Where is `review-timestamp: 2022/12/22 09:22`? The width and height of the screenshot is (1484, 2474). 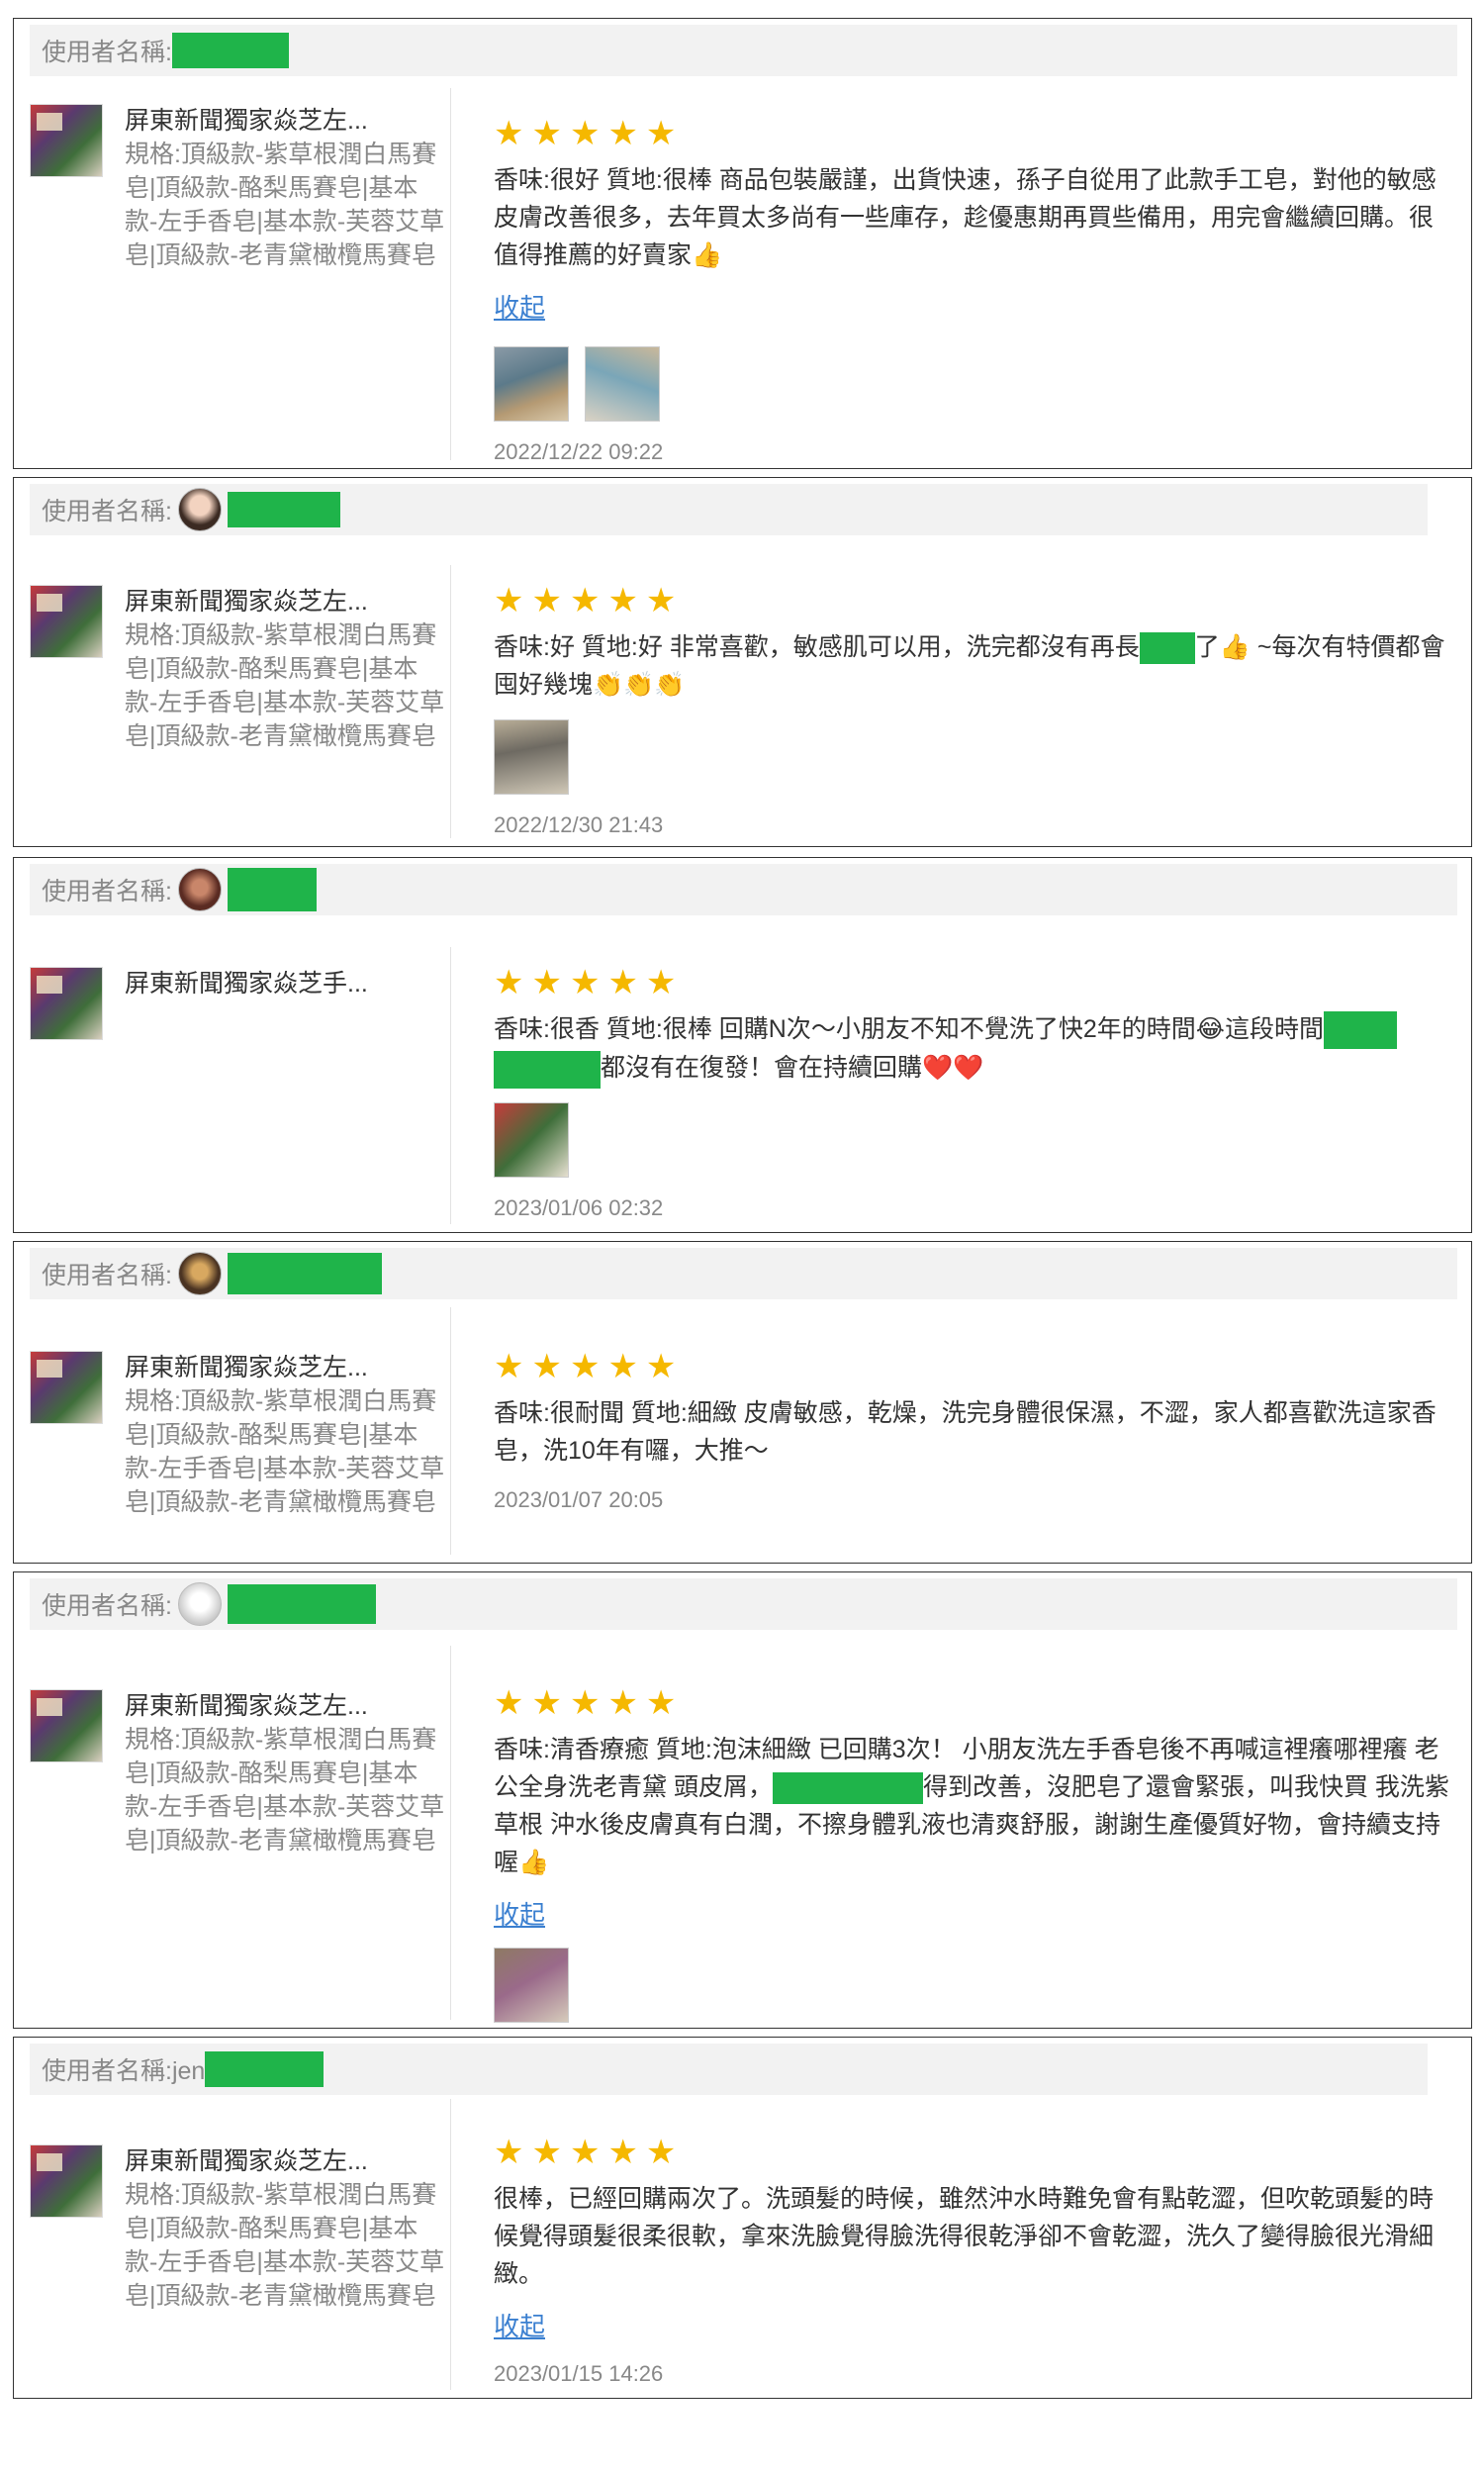 review-timestamp: 2022/12/22 09:22 is located at coordinates (579, 452).